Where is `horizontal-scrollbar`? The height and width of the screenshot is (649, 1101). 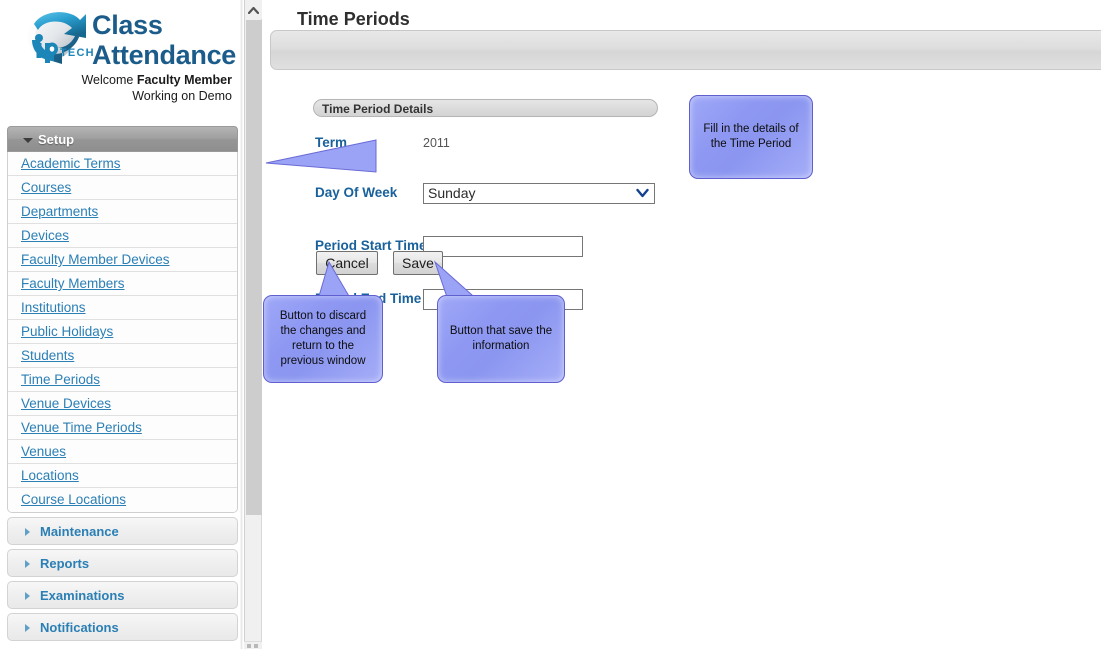
horizontal-scrollbar is located at coordinates (253, 645).